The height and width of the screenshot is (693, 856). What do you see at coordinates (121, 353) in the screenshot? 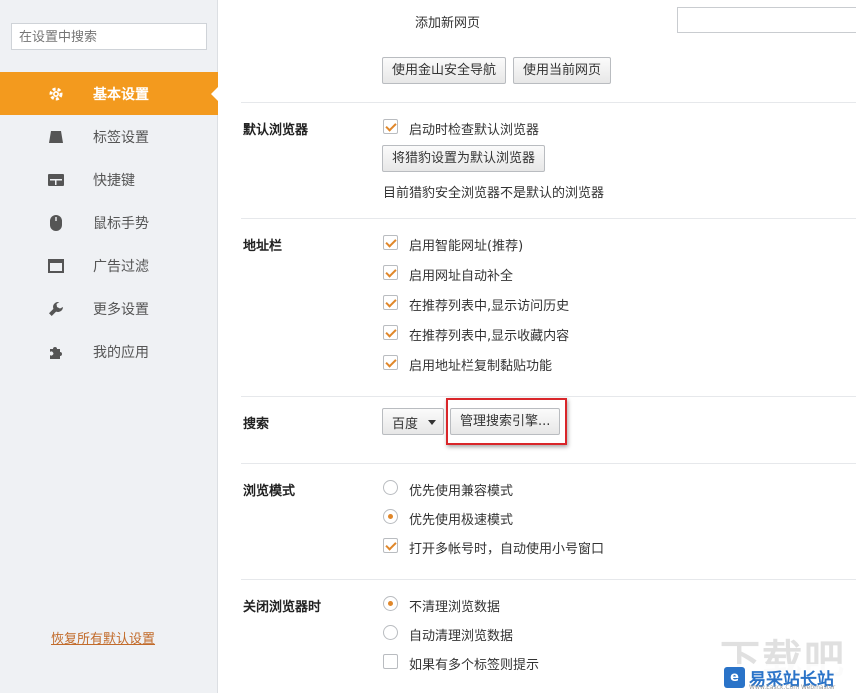
I see `sidebar-item-label: 我的应用` at bounding box center [121, 353].